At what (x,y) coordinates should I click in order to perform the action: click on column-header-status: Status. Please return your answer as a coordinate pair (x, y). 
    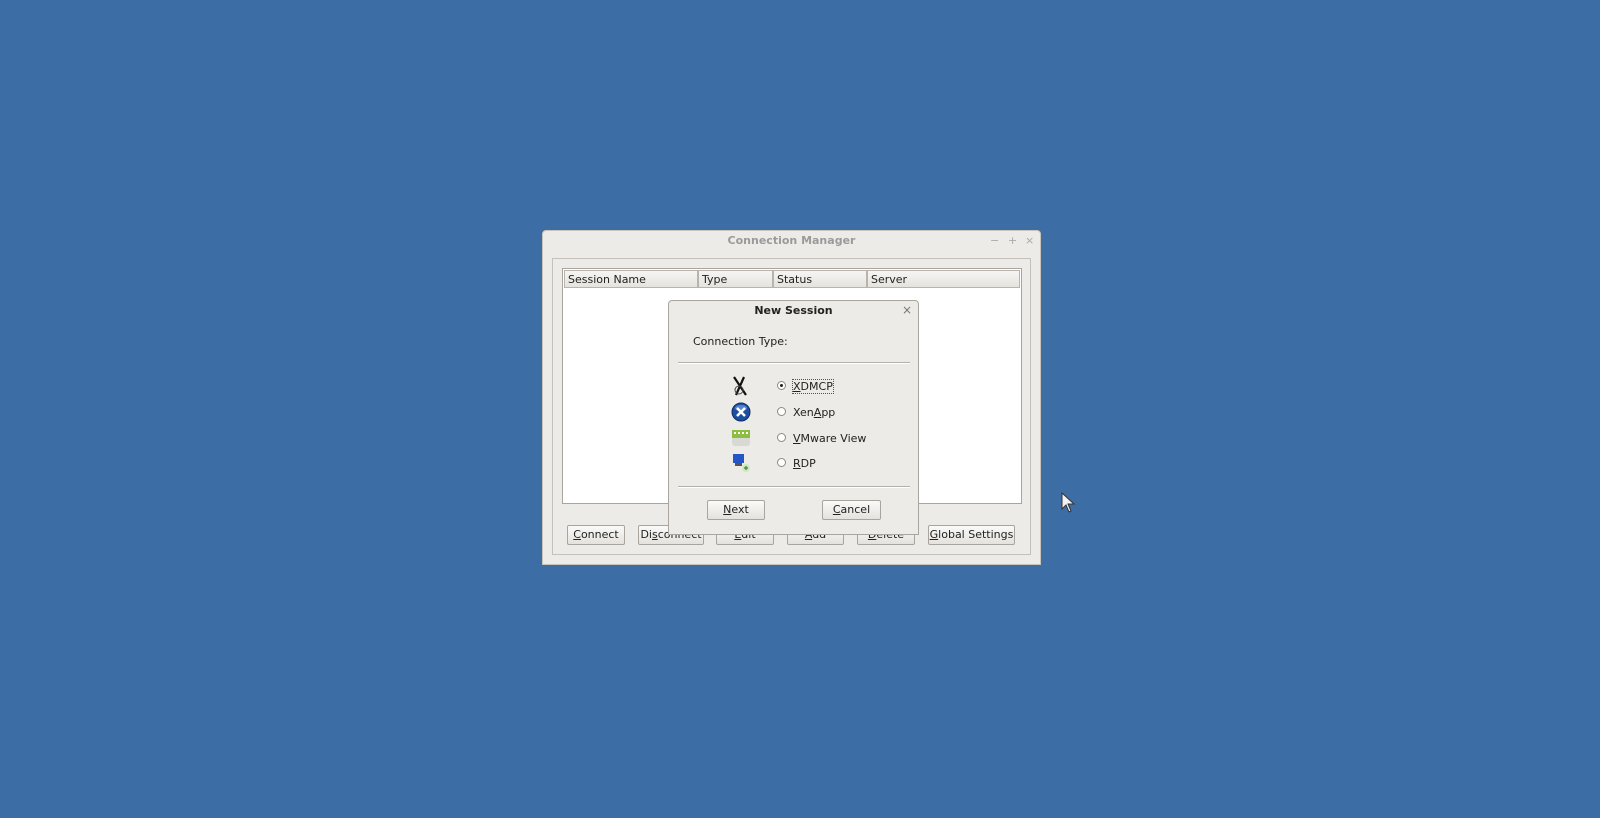
    Looking at the image, I should click on (820, 279).